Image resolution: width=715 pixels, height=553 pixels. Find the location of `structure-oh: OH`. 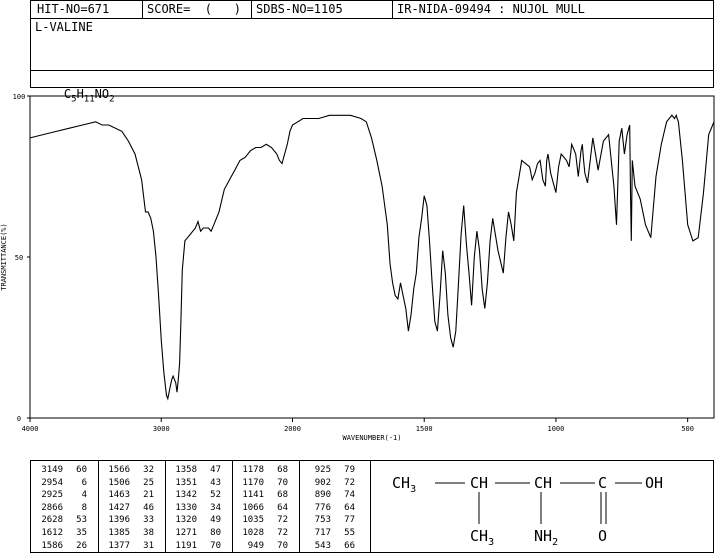

structure-oh: OH is located at coordinates (654, 483).